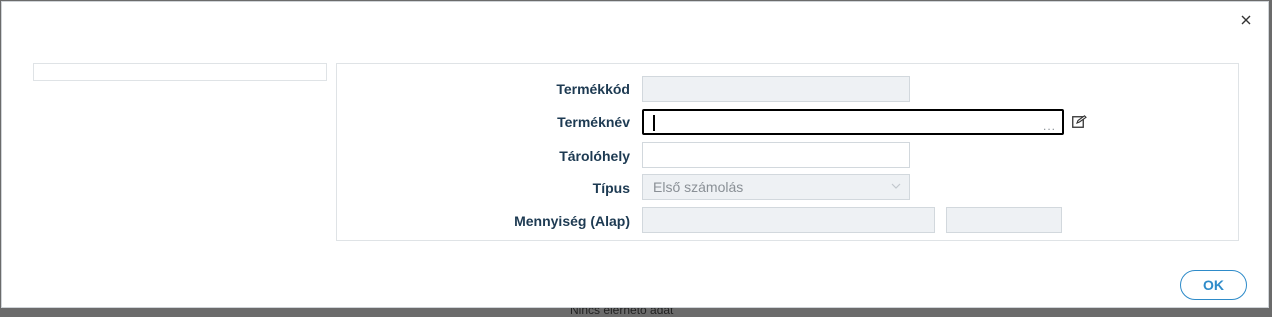  Describe the element at coordinates (593, 122) in the screenshot. I see `product-name-label: Terméknév` at that location.